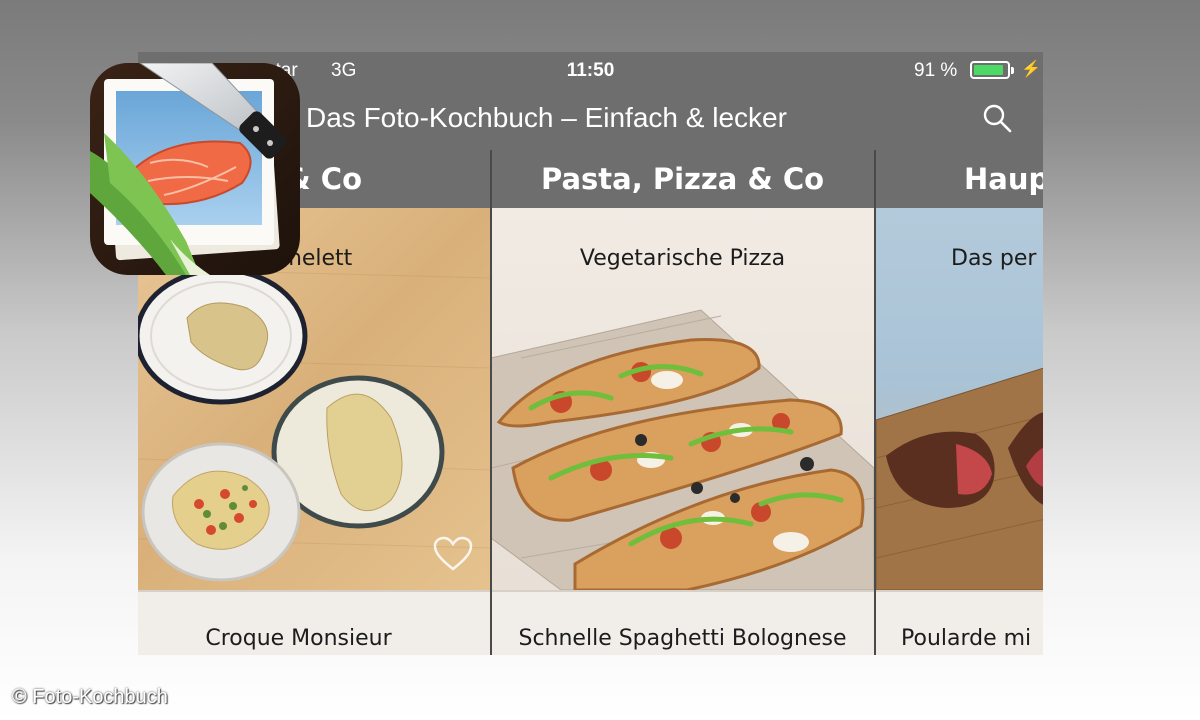 The height and width of the screenshot is (720, 1200). What do you see at coordinates (959, 622) in the screenshot?
I see `recipe-card: Poularde mi` at bounding box center [959, 622].